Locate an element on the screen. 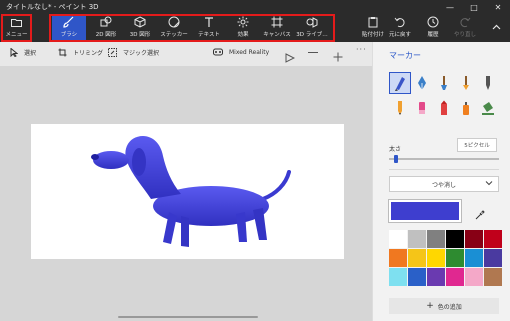  eraser-brush is located at coordinates (422, 108).